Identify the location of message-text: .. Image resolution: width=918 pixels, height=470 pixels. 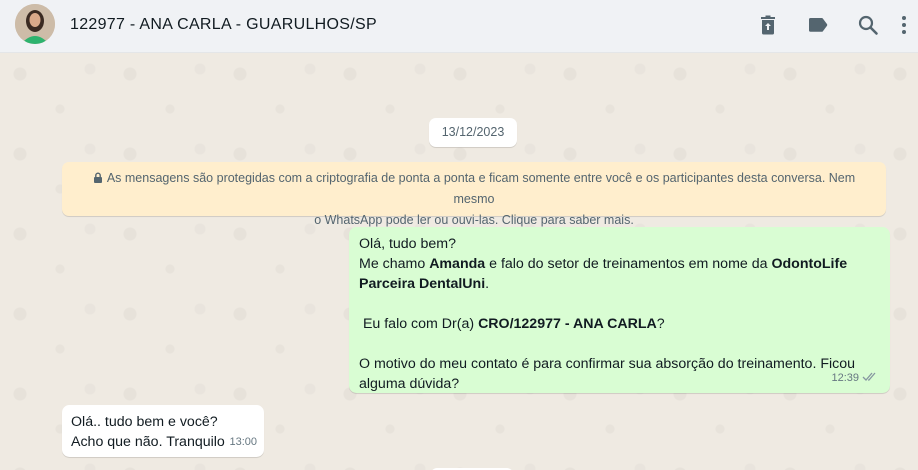
(487, 284).